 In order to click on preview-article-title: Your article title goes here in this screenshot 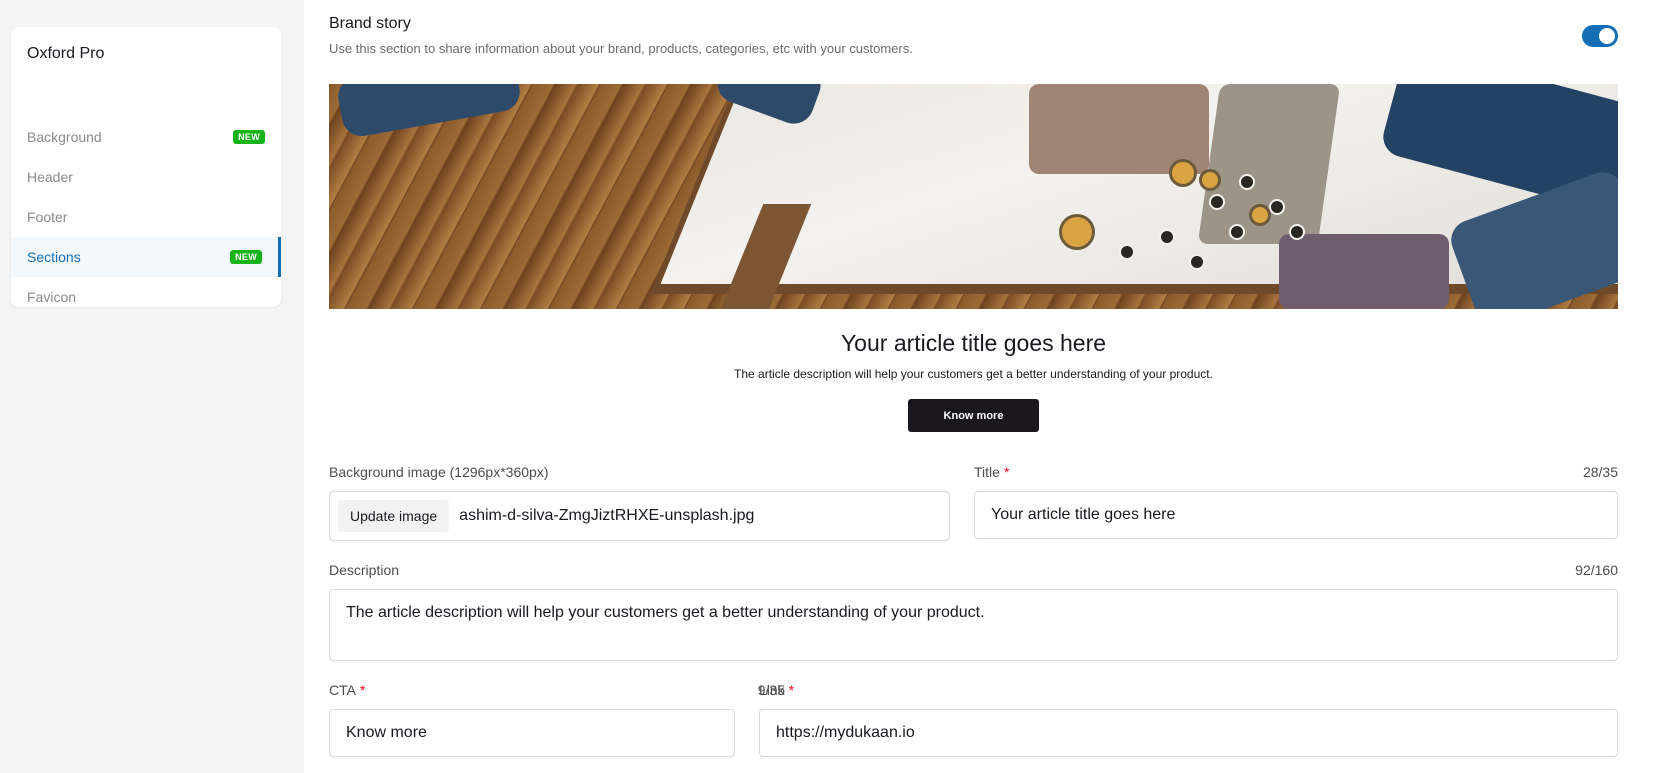, I will do `click(973, 343)`.